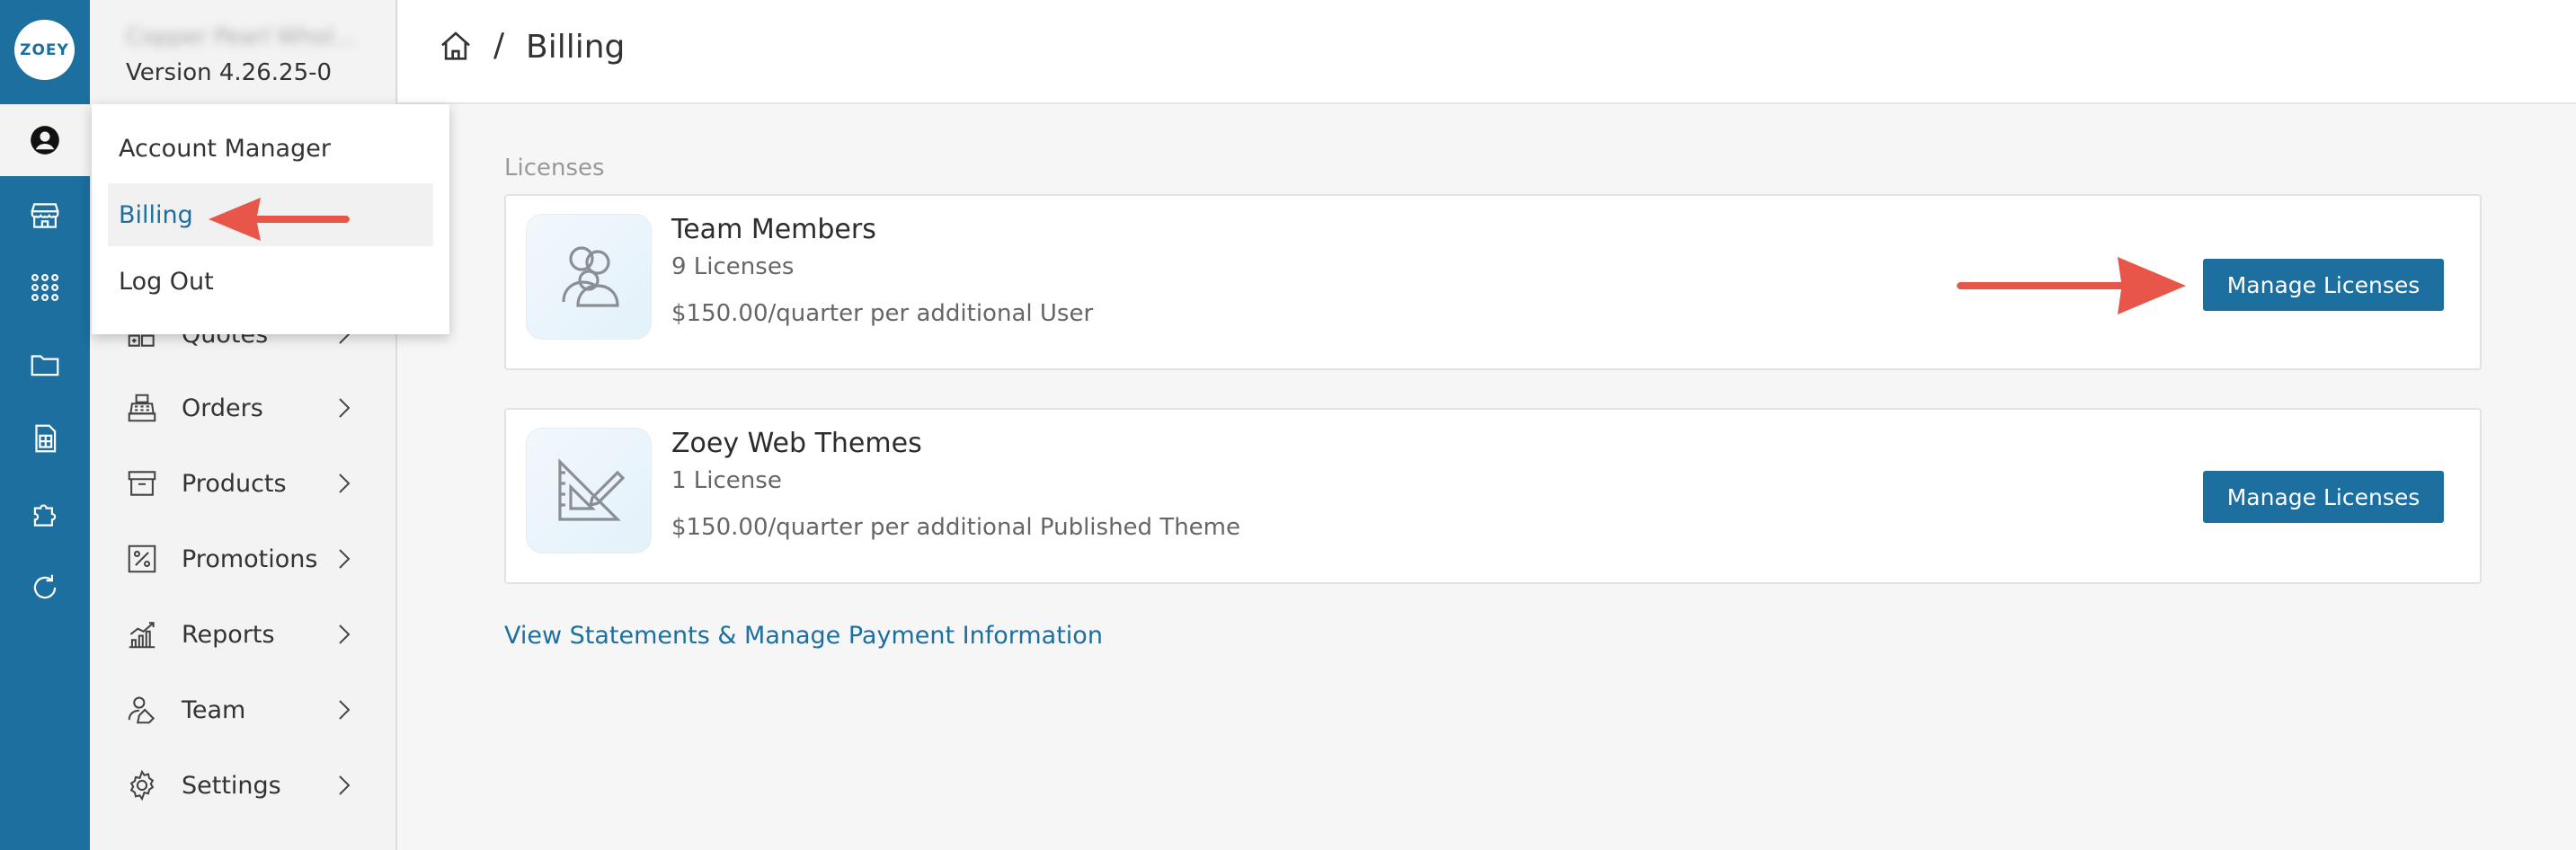  Describe the element at coordinates (142, 785) in the screenshot. I see `gear-icon` at that location.